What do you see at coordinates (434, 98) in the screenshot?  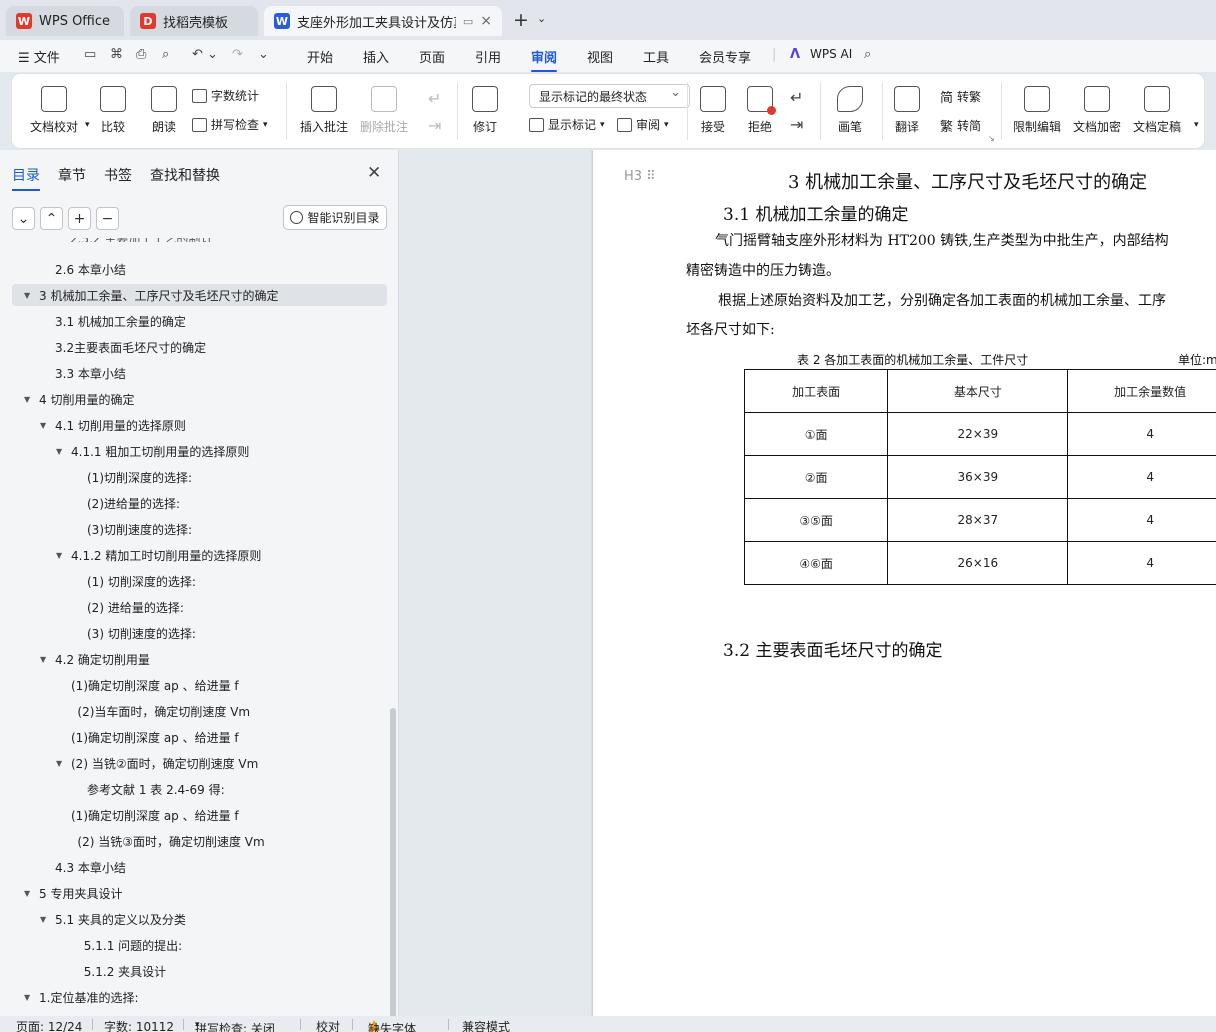 I see `prev-comment-icon: ↵` at bounding box center [434, 98].